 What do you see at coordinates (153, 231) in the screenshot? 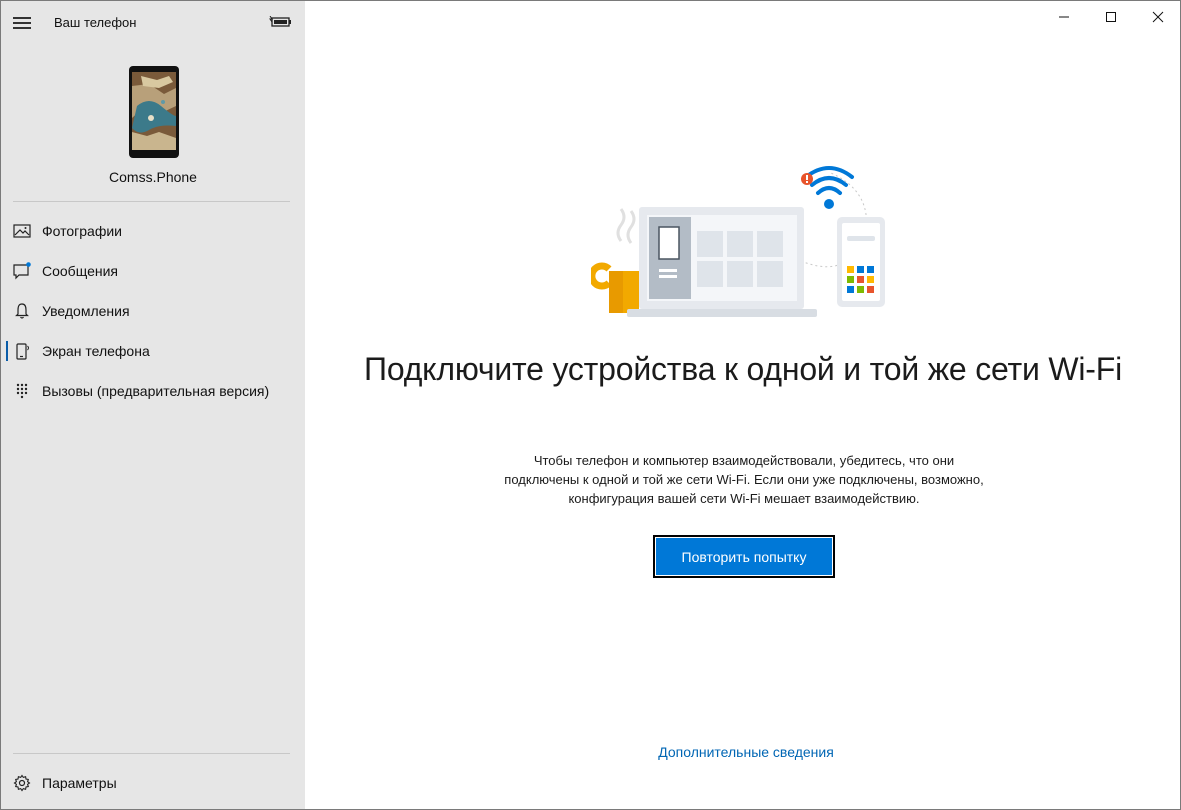
I see `sidebar-item-photos: Фотографии` at bounding box center [153, 231].